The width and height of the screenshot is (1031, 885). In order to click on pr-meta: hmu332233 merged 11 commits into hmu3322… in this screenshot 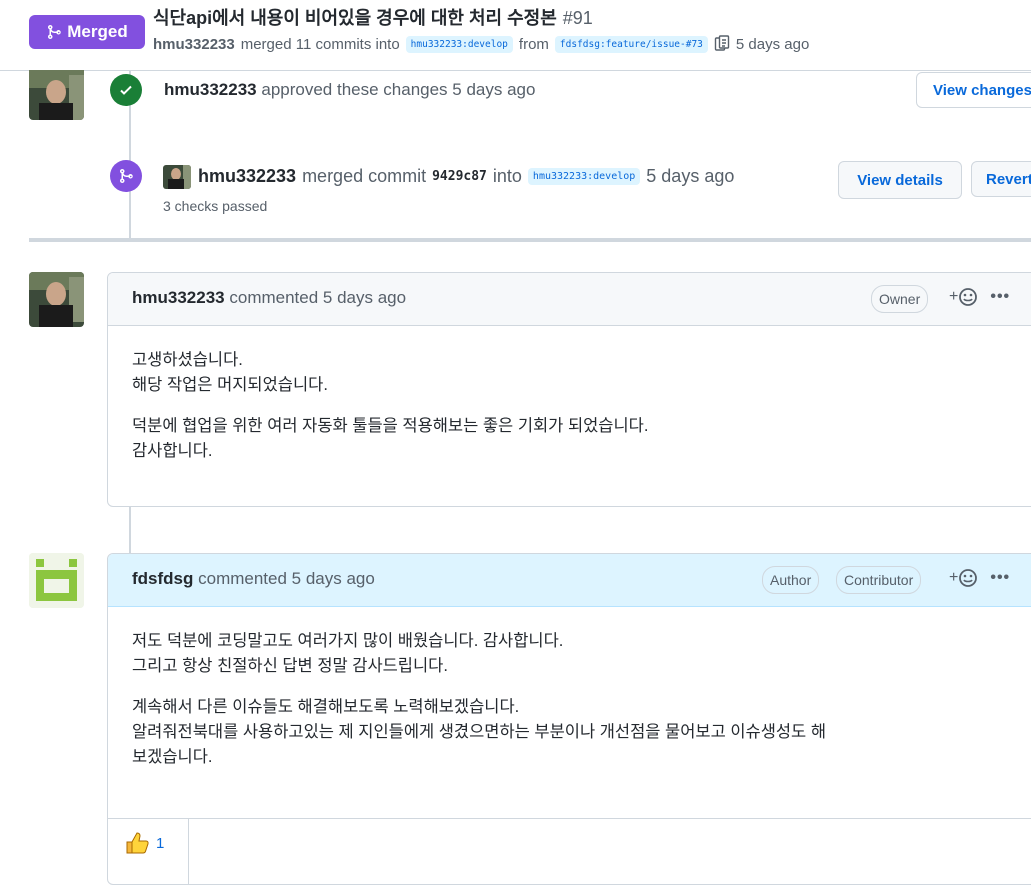, I will do `click(481, 44)`.